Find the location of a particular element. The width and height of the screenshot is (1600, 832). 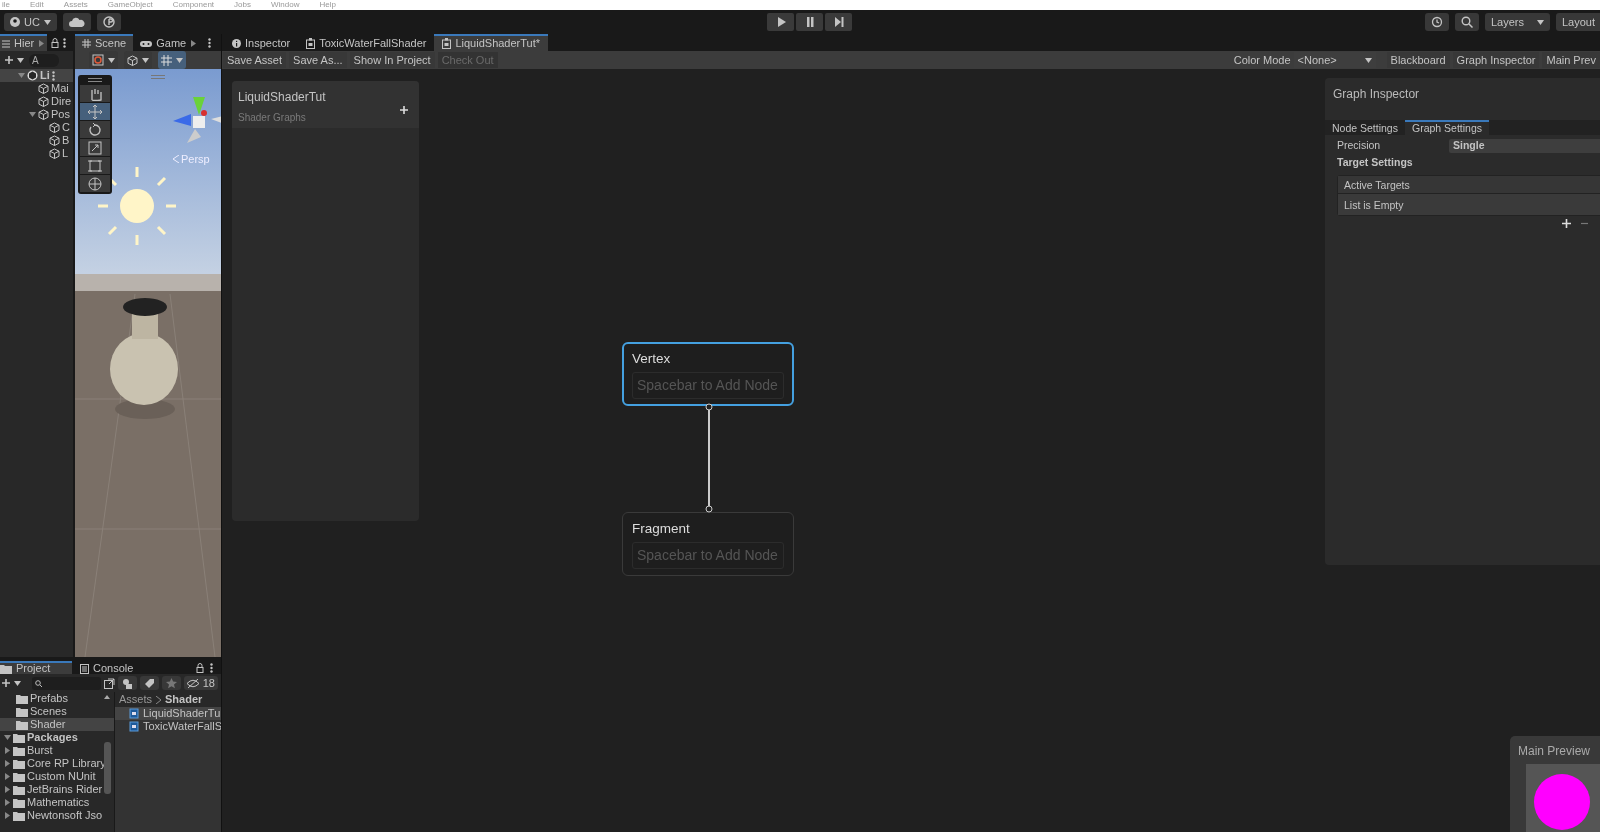

panel-tab: Console is located at coordinates (106, 667).